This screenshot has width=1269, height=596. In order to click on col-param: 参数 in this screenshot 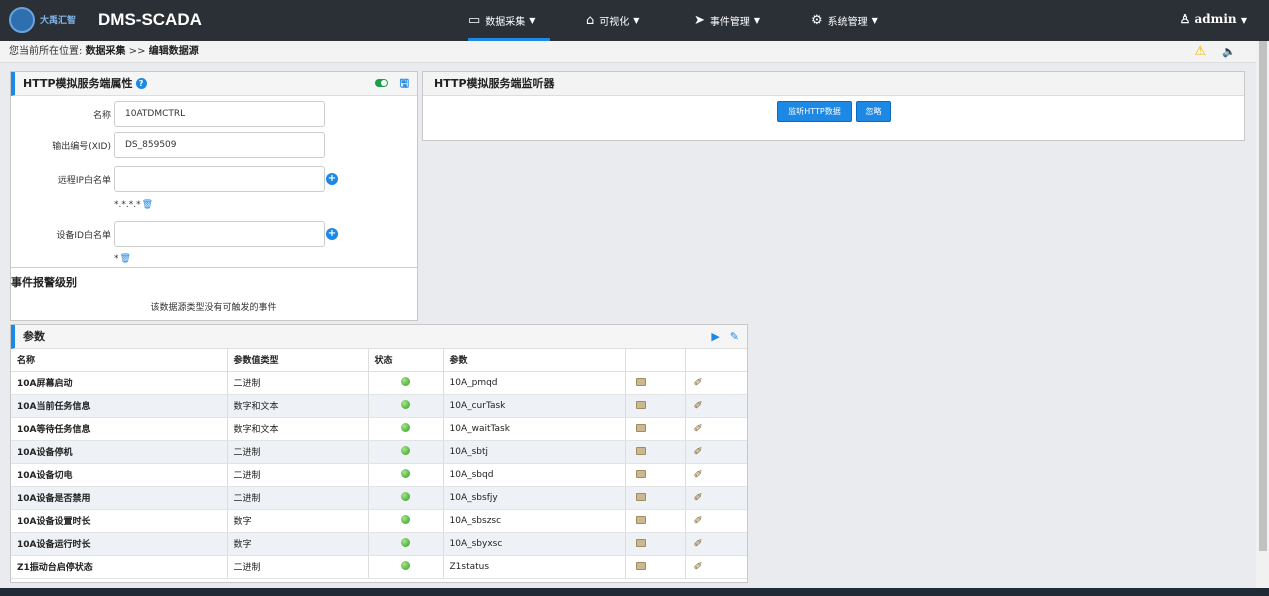, I will do `click(534, 360)`.